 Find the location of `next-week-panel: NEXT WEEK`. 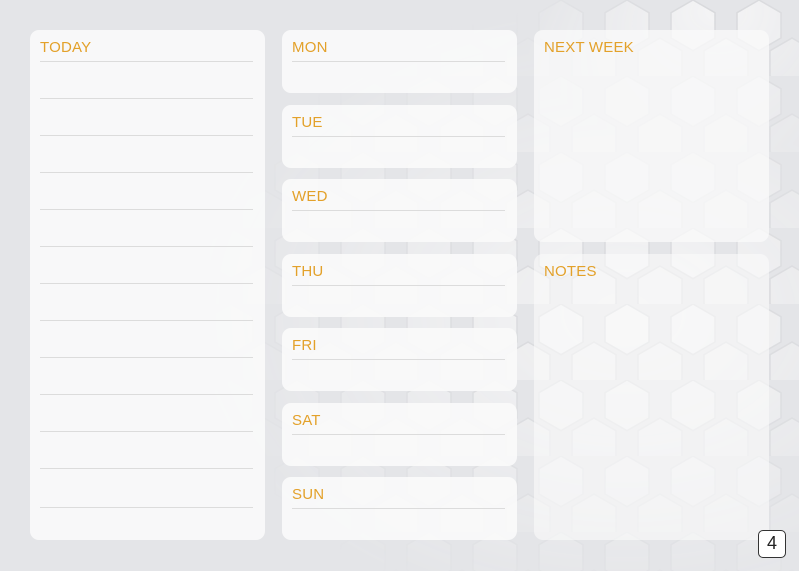

next-week-panel: NEXT WEEK is located at coordinates (651, 136).